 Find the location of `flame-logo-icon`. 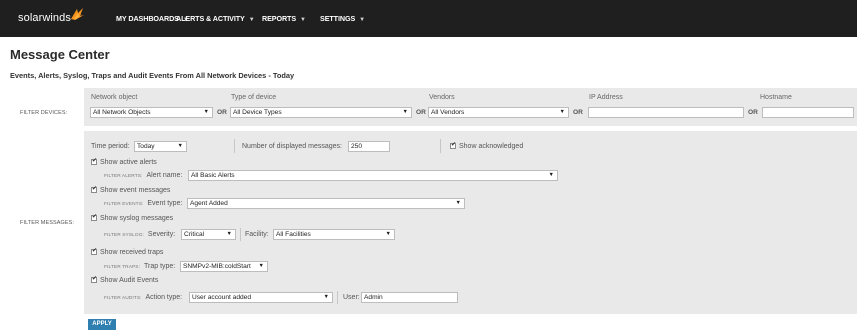

flame-logo-icon is located at coordinates (77, 14).